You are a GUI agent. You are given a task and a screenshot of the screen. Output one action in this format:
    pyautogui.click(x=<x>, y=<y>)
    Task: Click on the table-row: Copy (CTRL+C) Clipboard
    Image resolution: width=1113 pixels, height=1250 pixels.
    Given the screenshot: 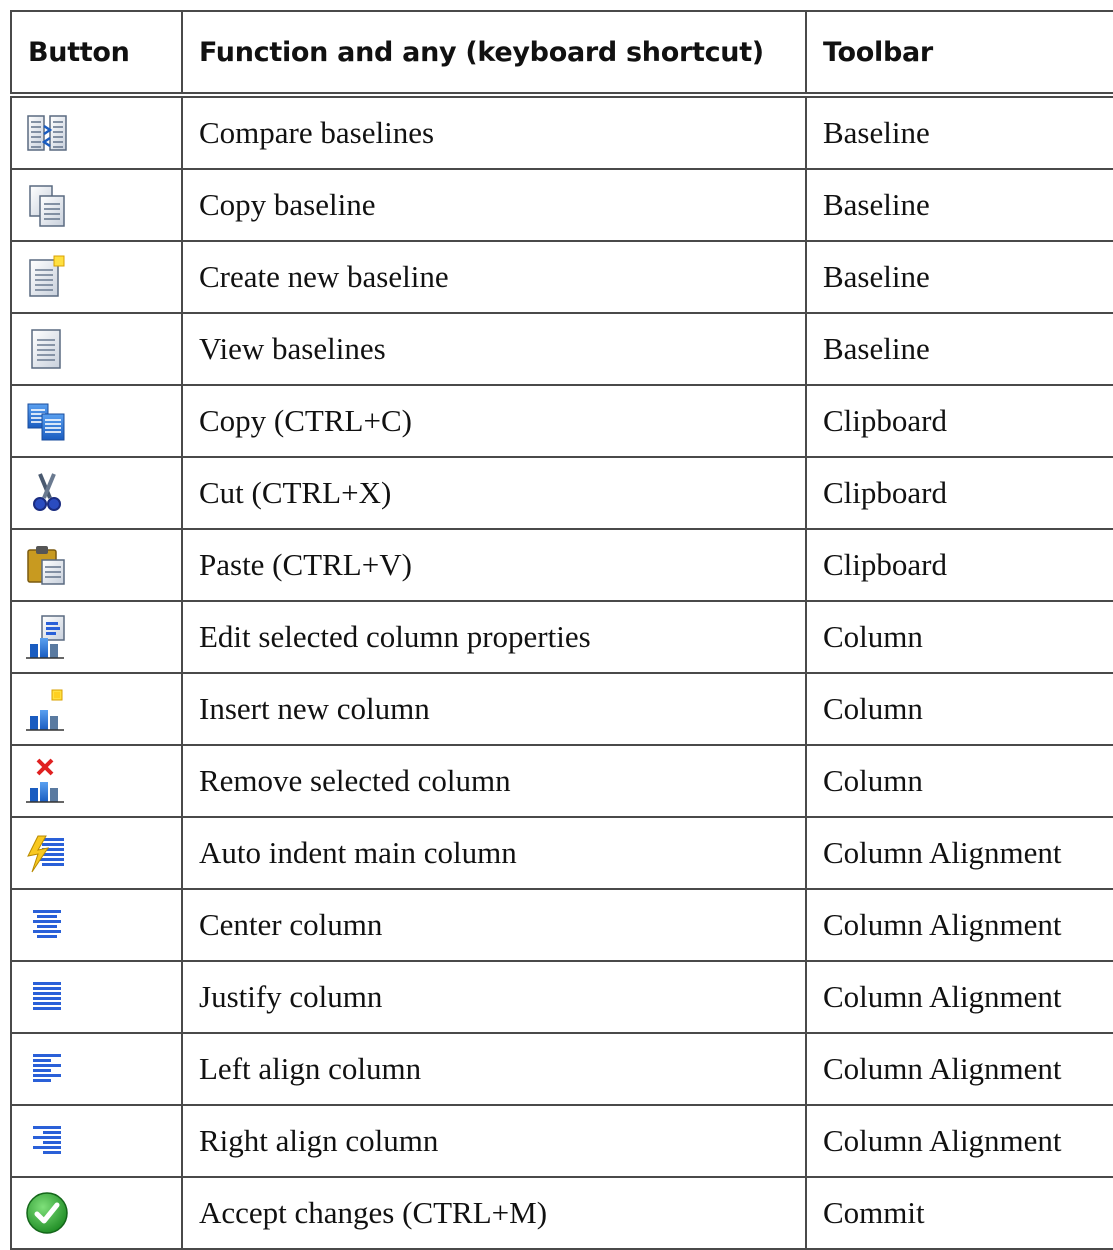 What is the action you would take?
    pyautogui.click(x=561, y=421)
    